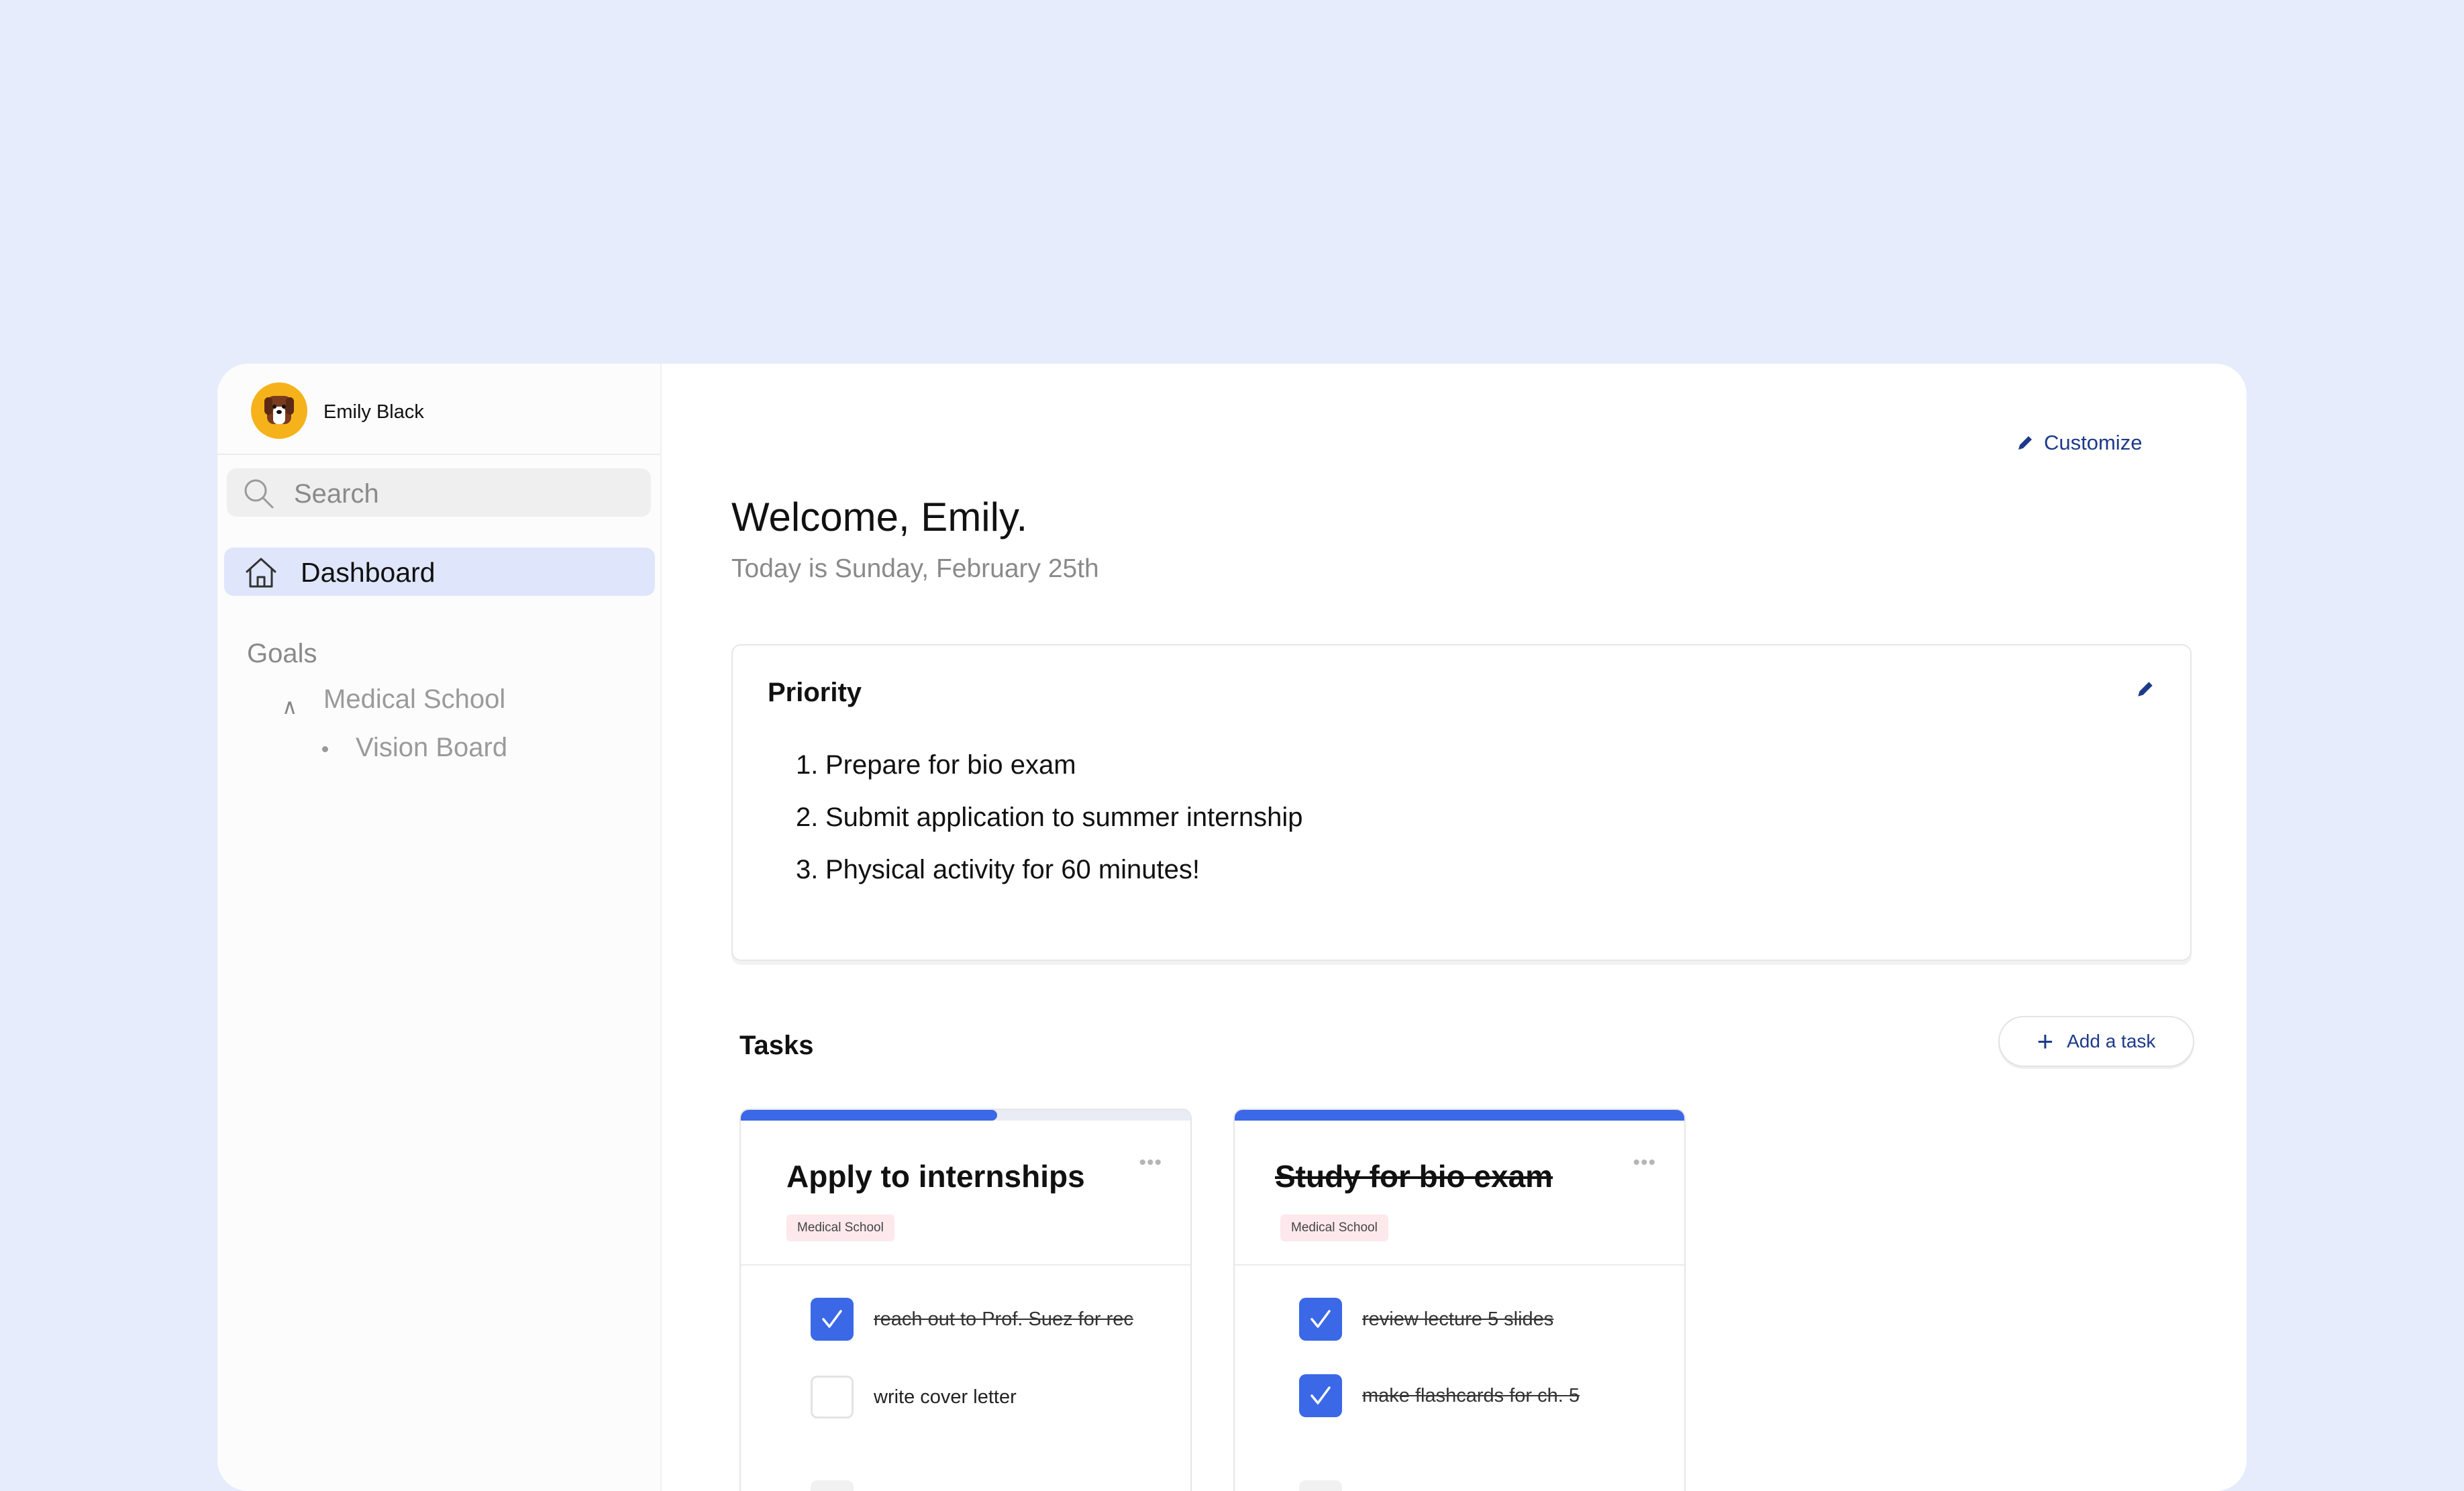 Image resolution: width=2464 pixels, height=1491 pixels. What do you see at coordinates (259, 494) in the screenshot?
I see `search-icon` at bounding box center [259, 494].